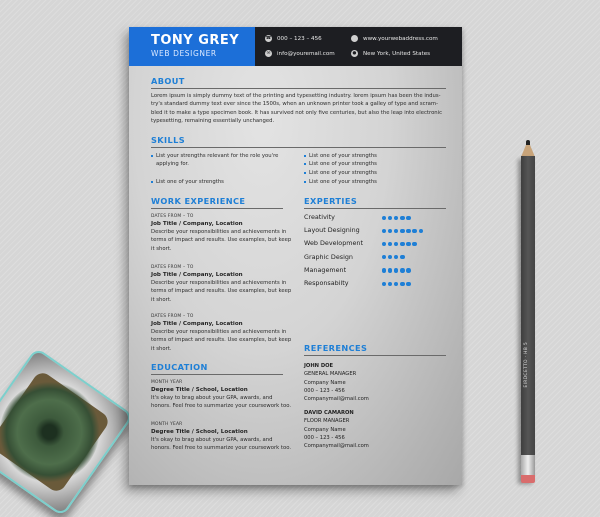 Image resolution: width=600 pixels, height=517 pixels. What do you see at coordinates (67, 432) in the screenshot?
I see `succulent-pot` at bounding box center [67, 432].